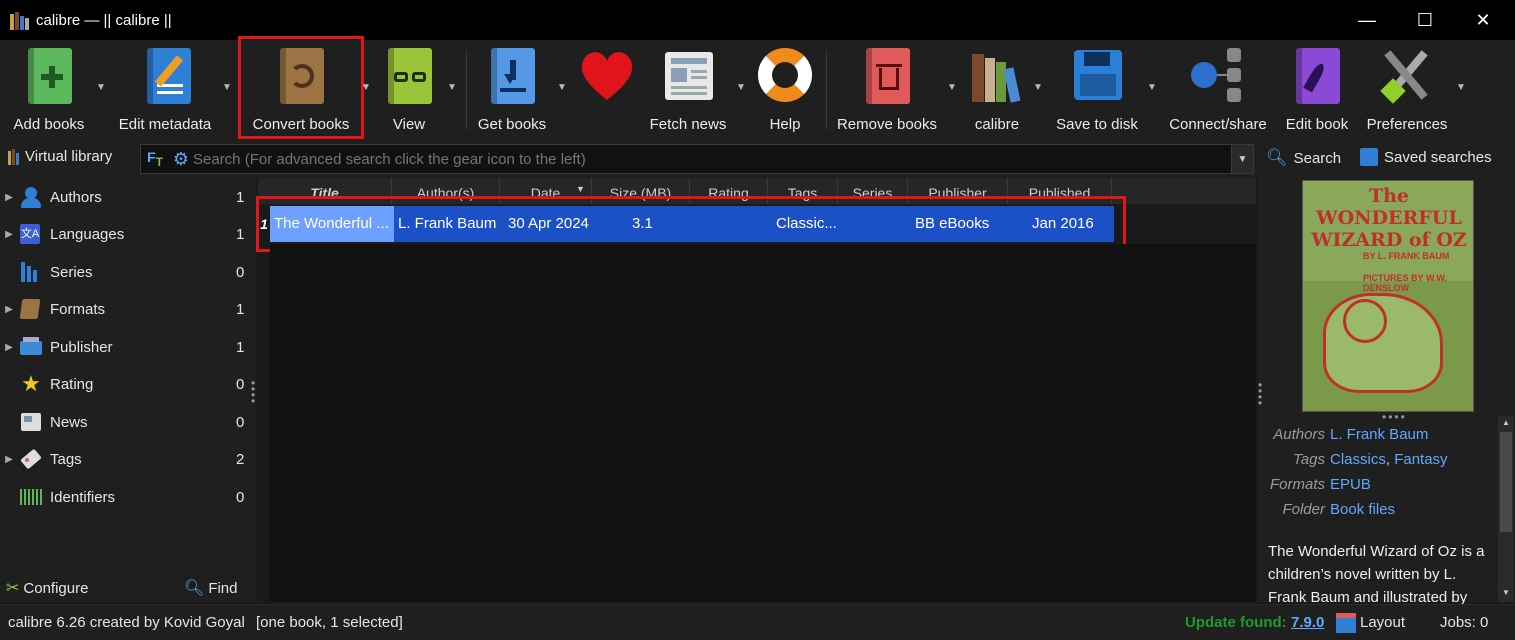  Describe the element at coordinates (240, 422) in the screenshot. I see `tag-category-count: 0` at that location.